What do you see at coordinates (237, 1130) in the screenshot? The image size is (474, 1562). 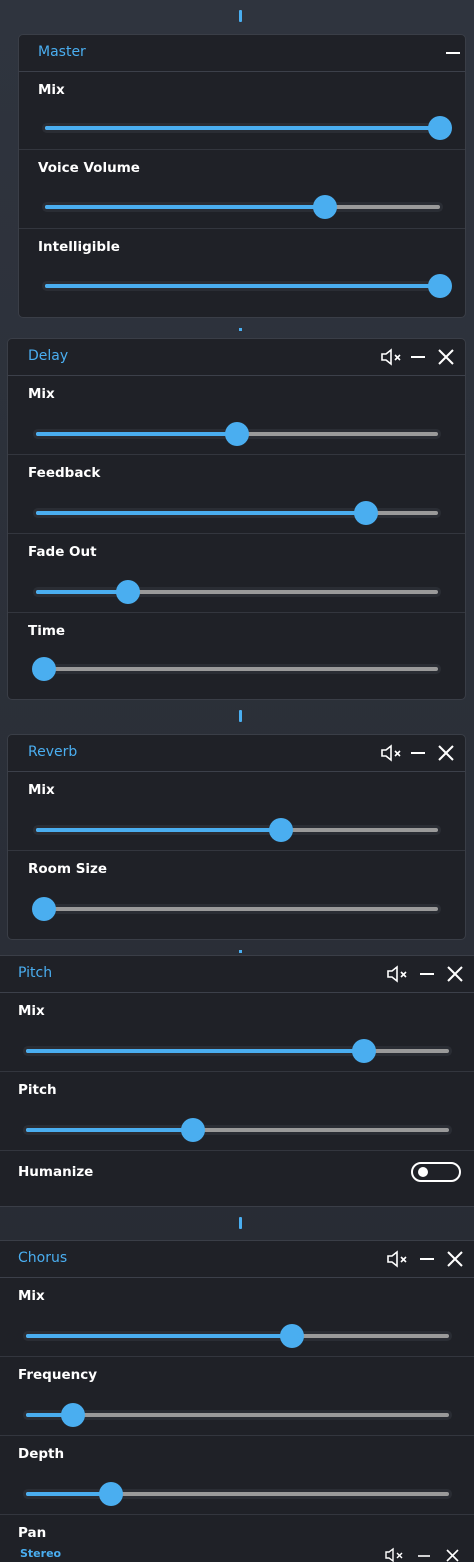 I see `pitch-slider` at bounding box center [237, 1130].